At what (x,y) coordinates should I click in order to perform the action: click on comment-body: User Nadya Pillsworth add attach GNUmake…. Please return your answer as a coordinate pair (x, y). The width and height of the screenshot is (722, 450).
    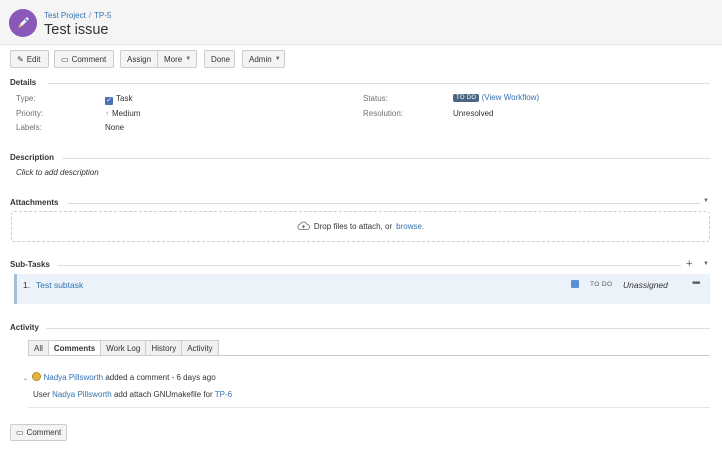
    Looking at the image, I should click on (133, 394).